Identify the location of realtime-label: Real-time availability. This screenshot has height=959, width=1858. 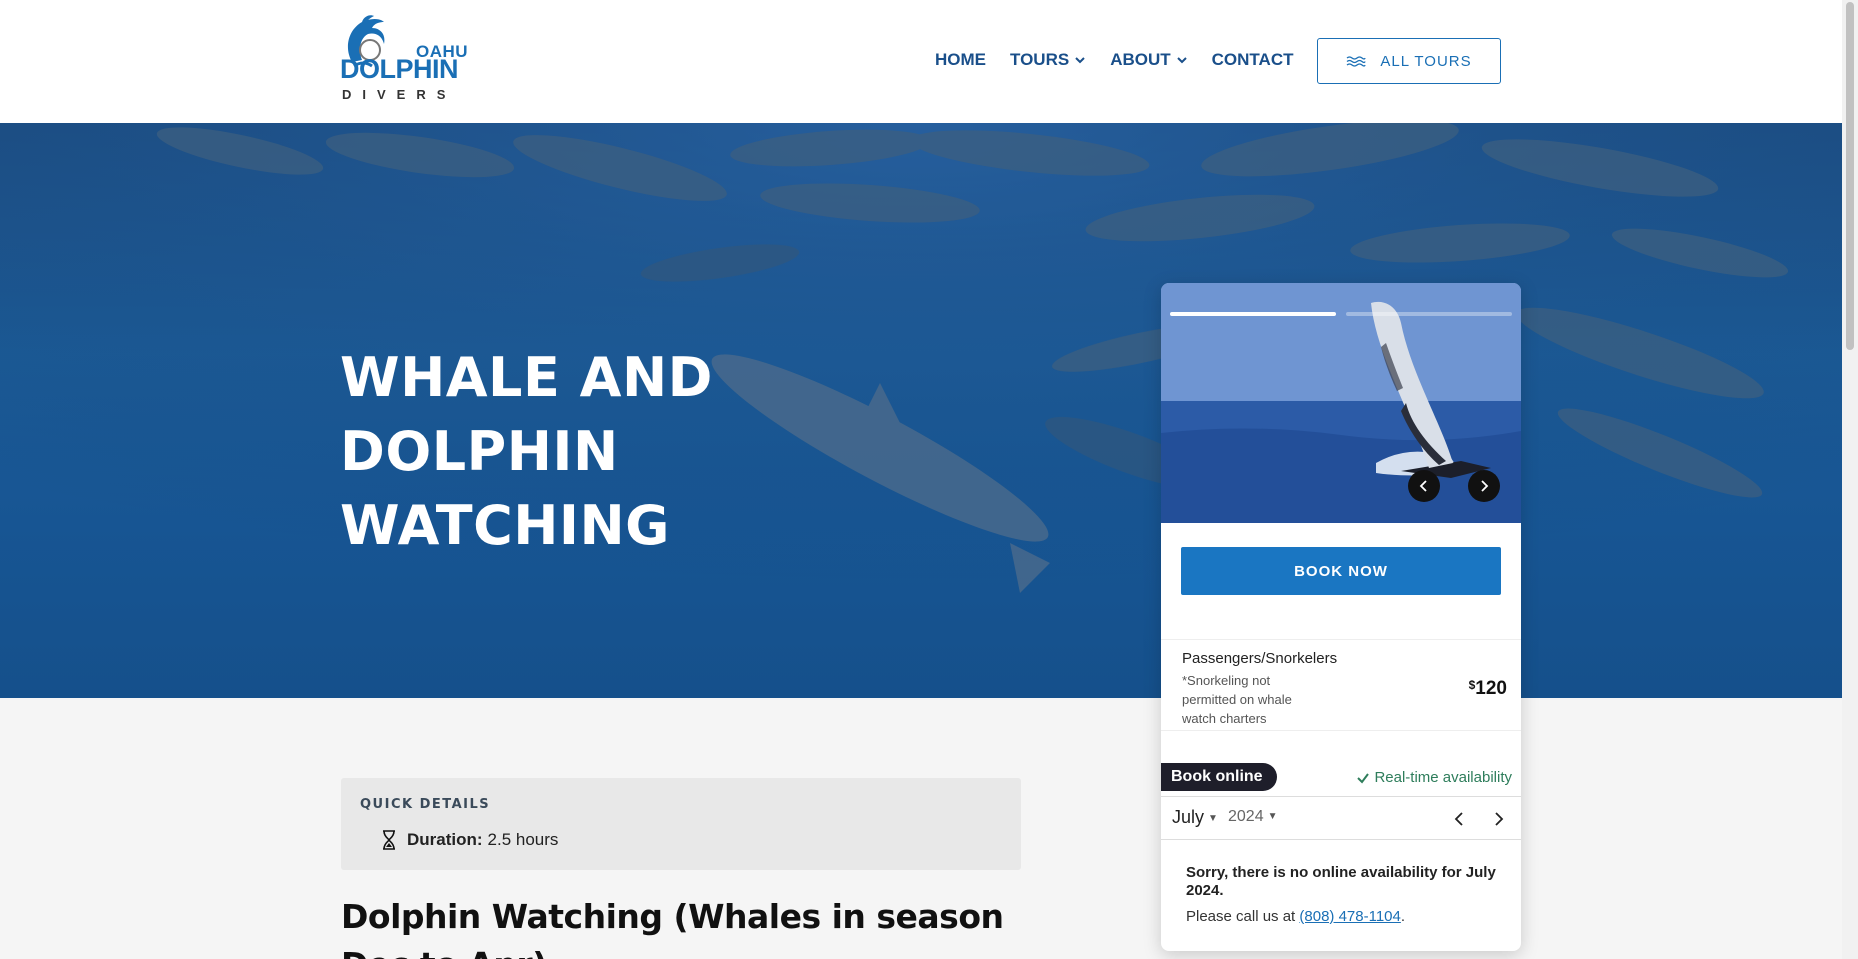
(1443, 777).